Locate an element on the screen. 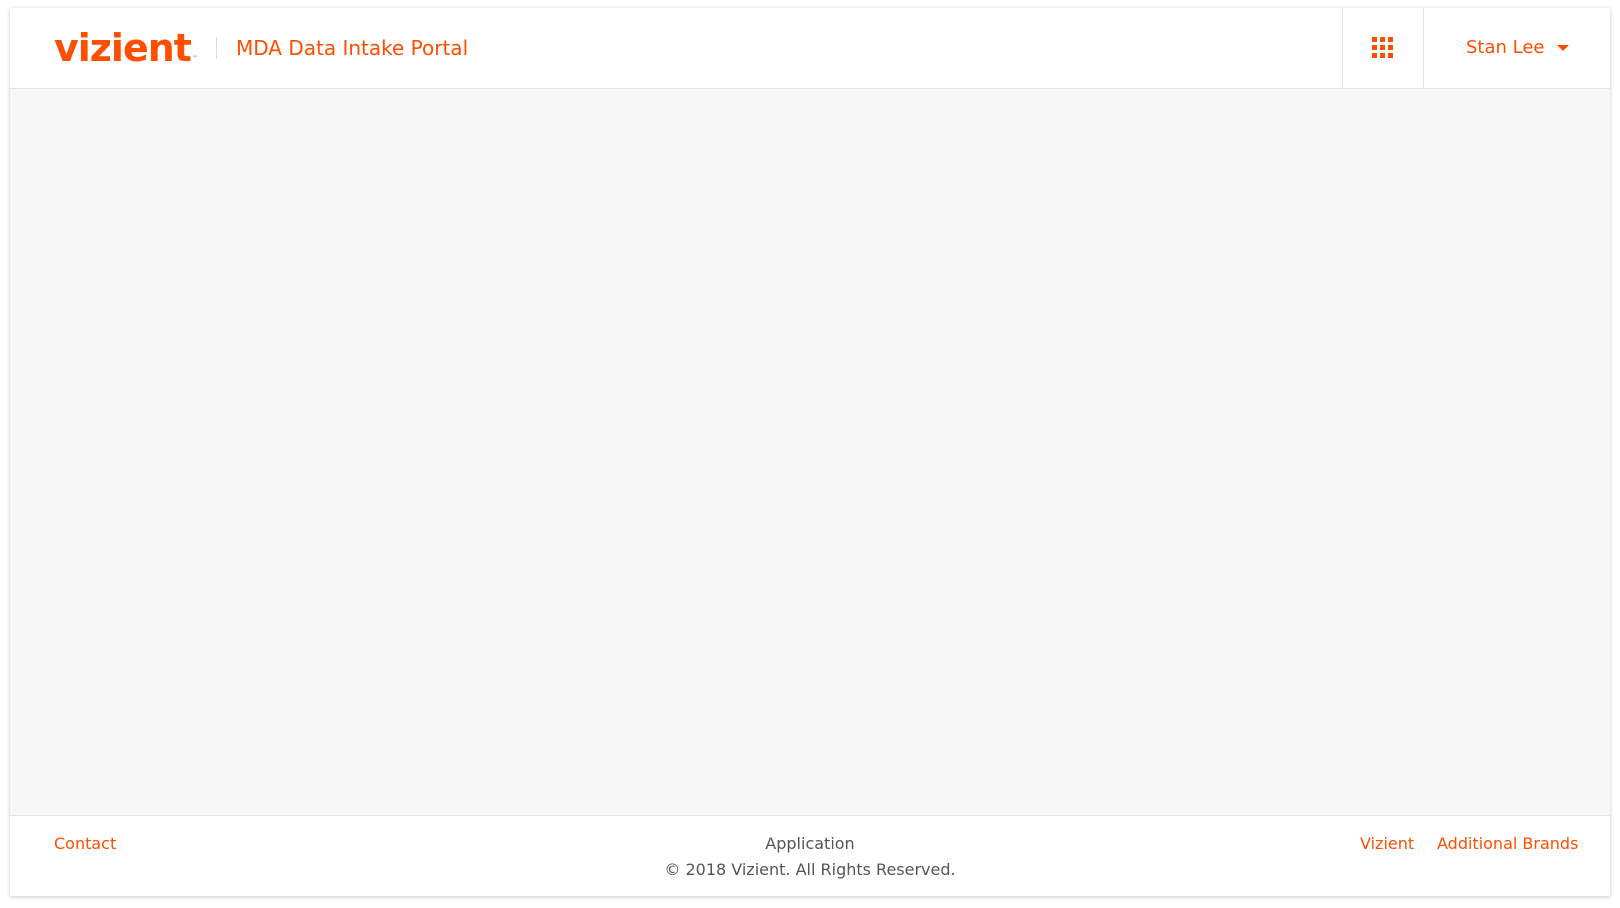 The image size is (1620, 908). footer-application-label: Application is located at coordinates (810, 843).